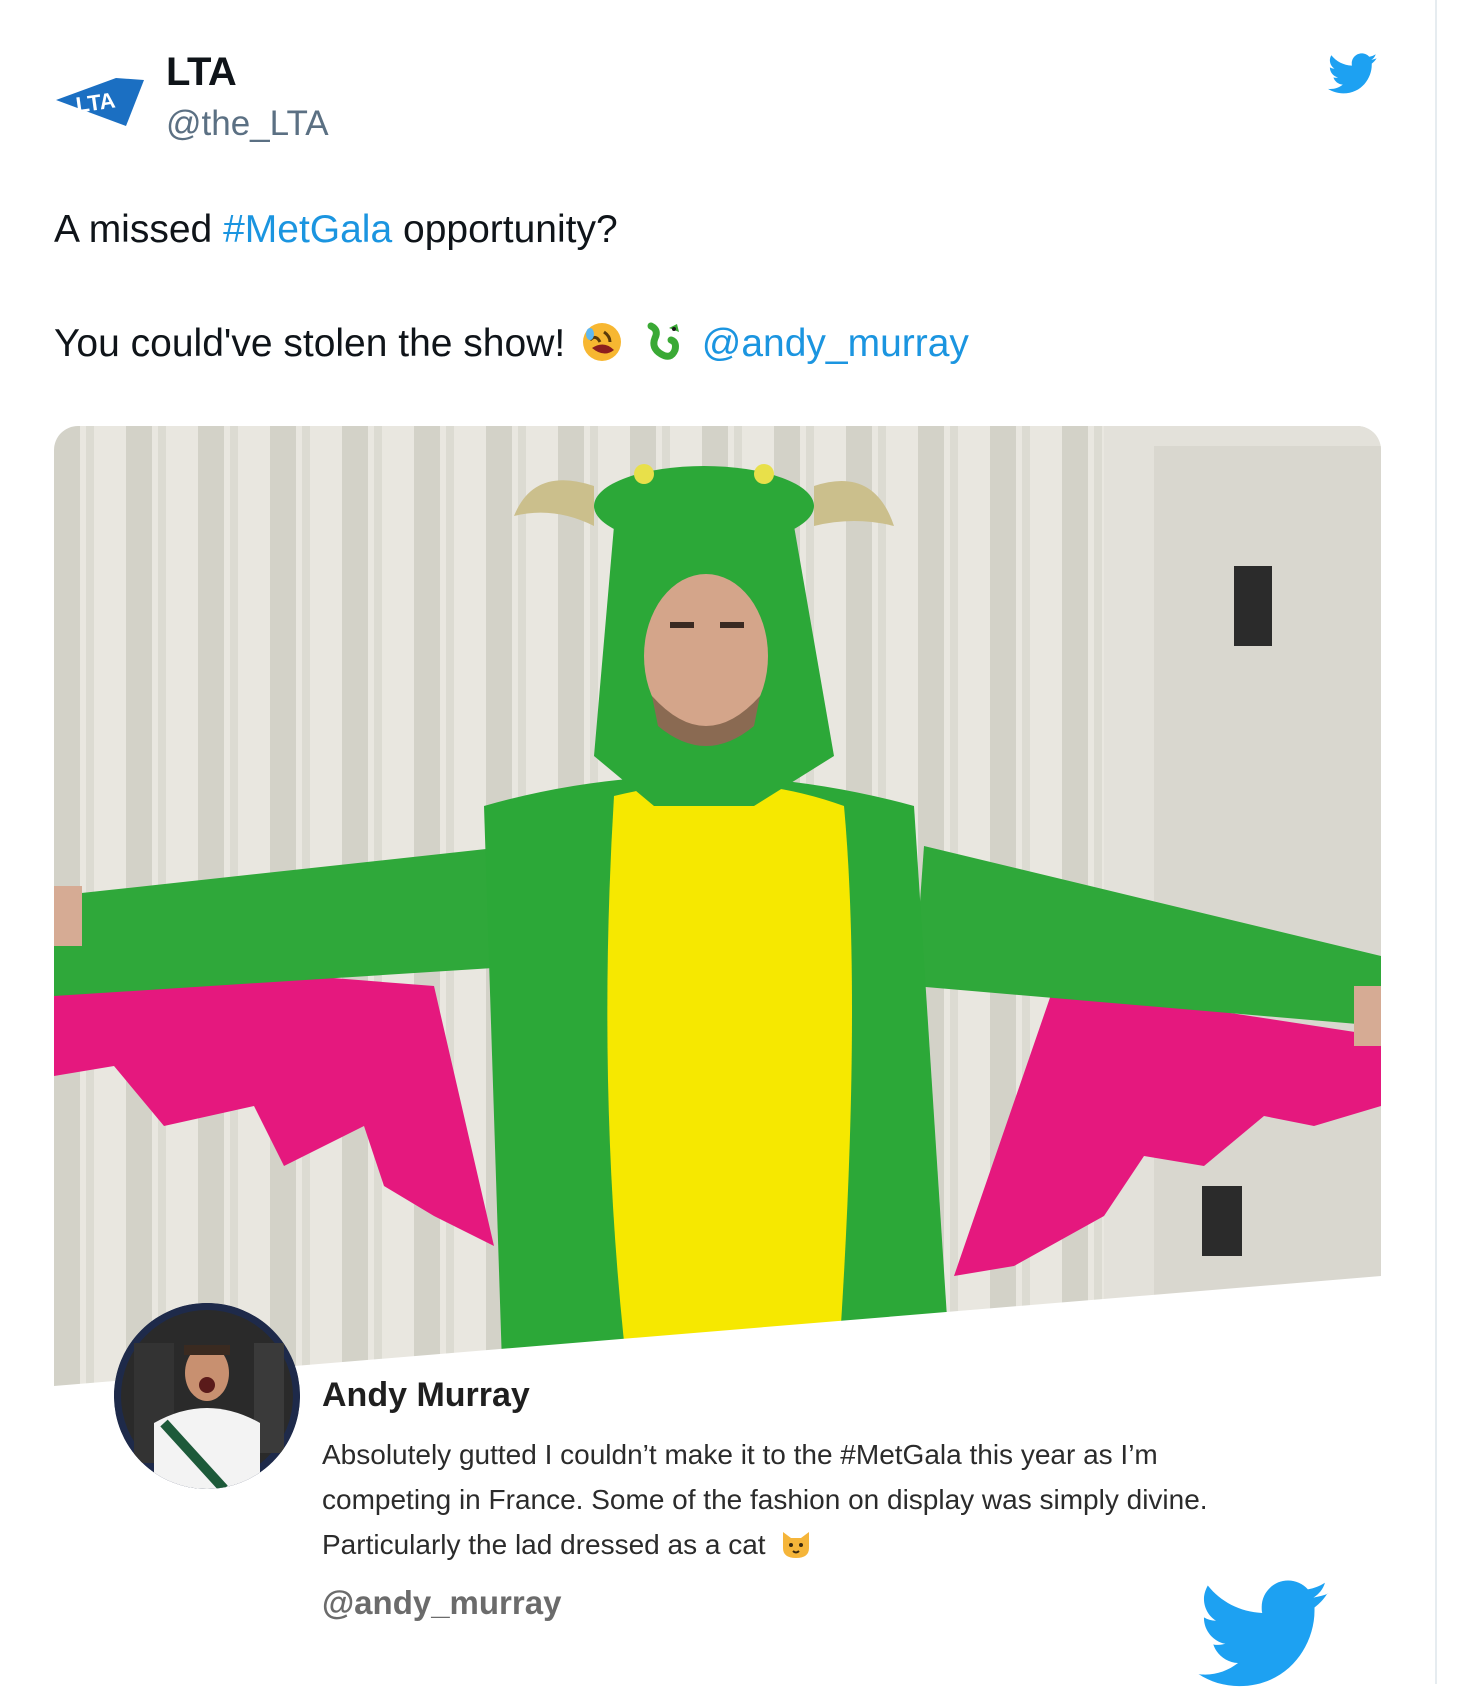 This screenshot has height=1696, width=1460. What do you see at coordinates (247, 124) in the screenshot?
I see `author-handle: @the_LTA` at bounding box center [247, 124].